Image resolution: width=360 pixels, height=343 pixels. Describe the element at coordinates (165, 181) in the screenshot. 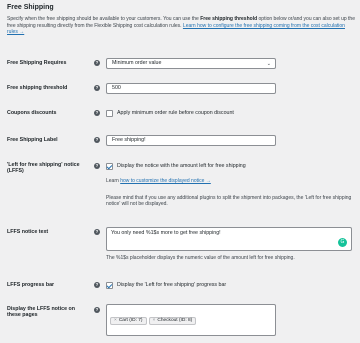

I see `customize-notice-link: how to customize the displayed notice →` at that location.